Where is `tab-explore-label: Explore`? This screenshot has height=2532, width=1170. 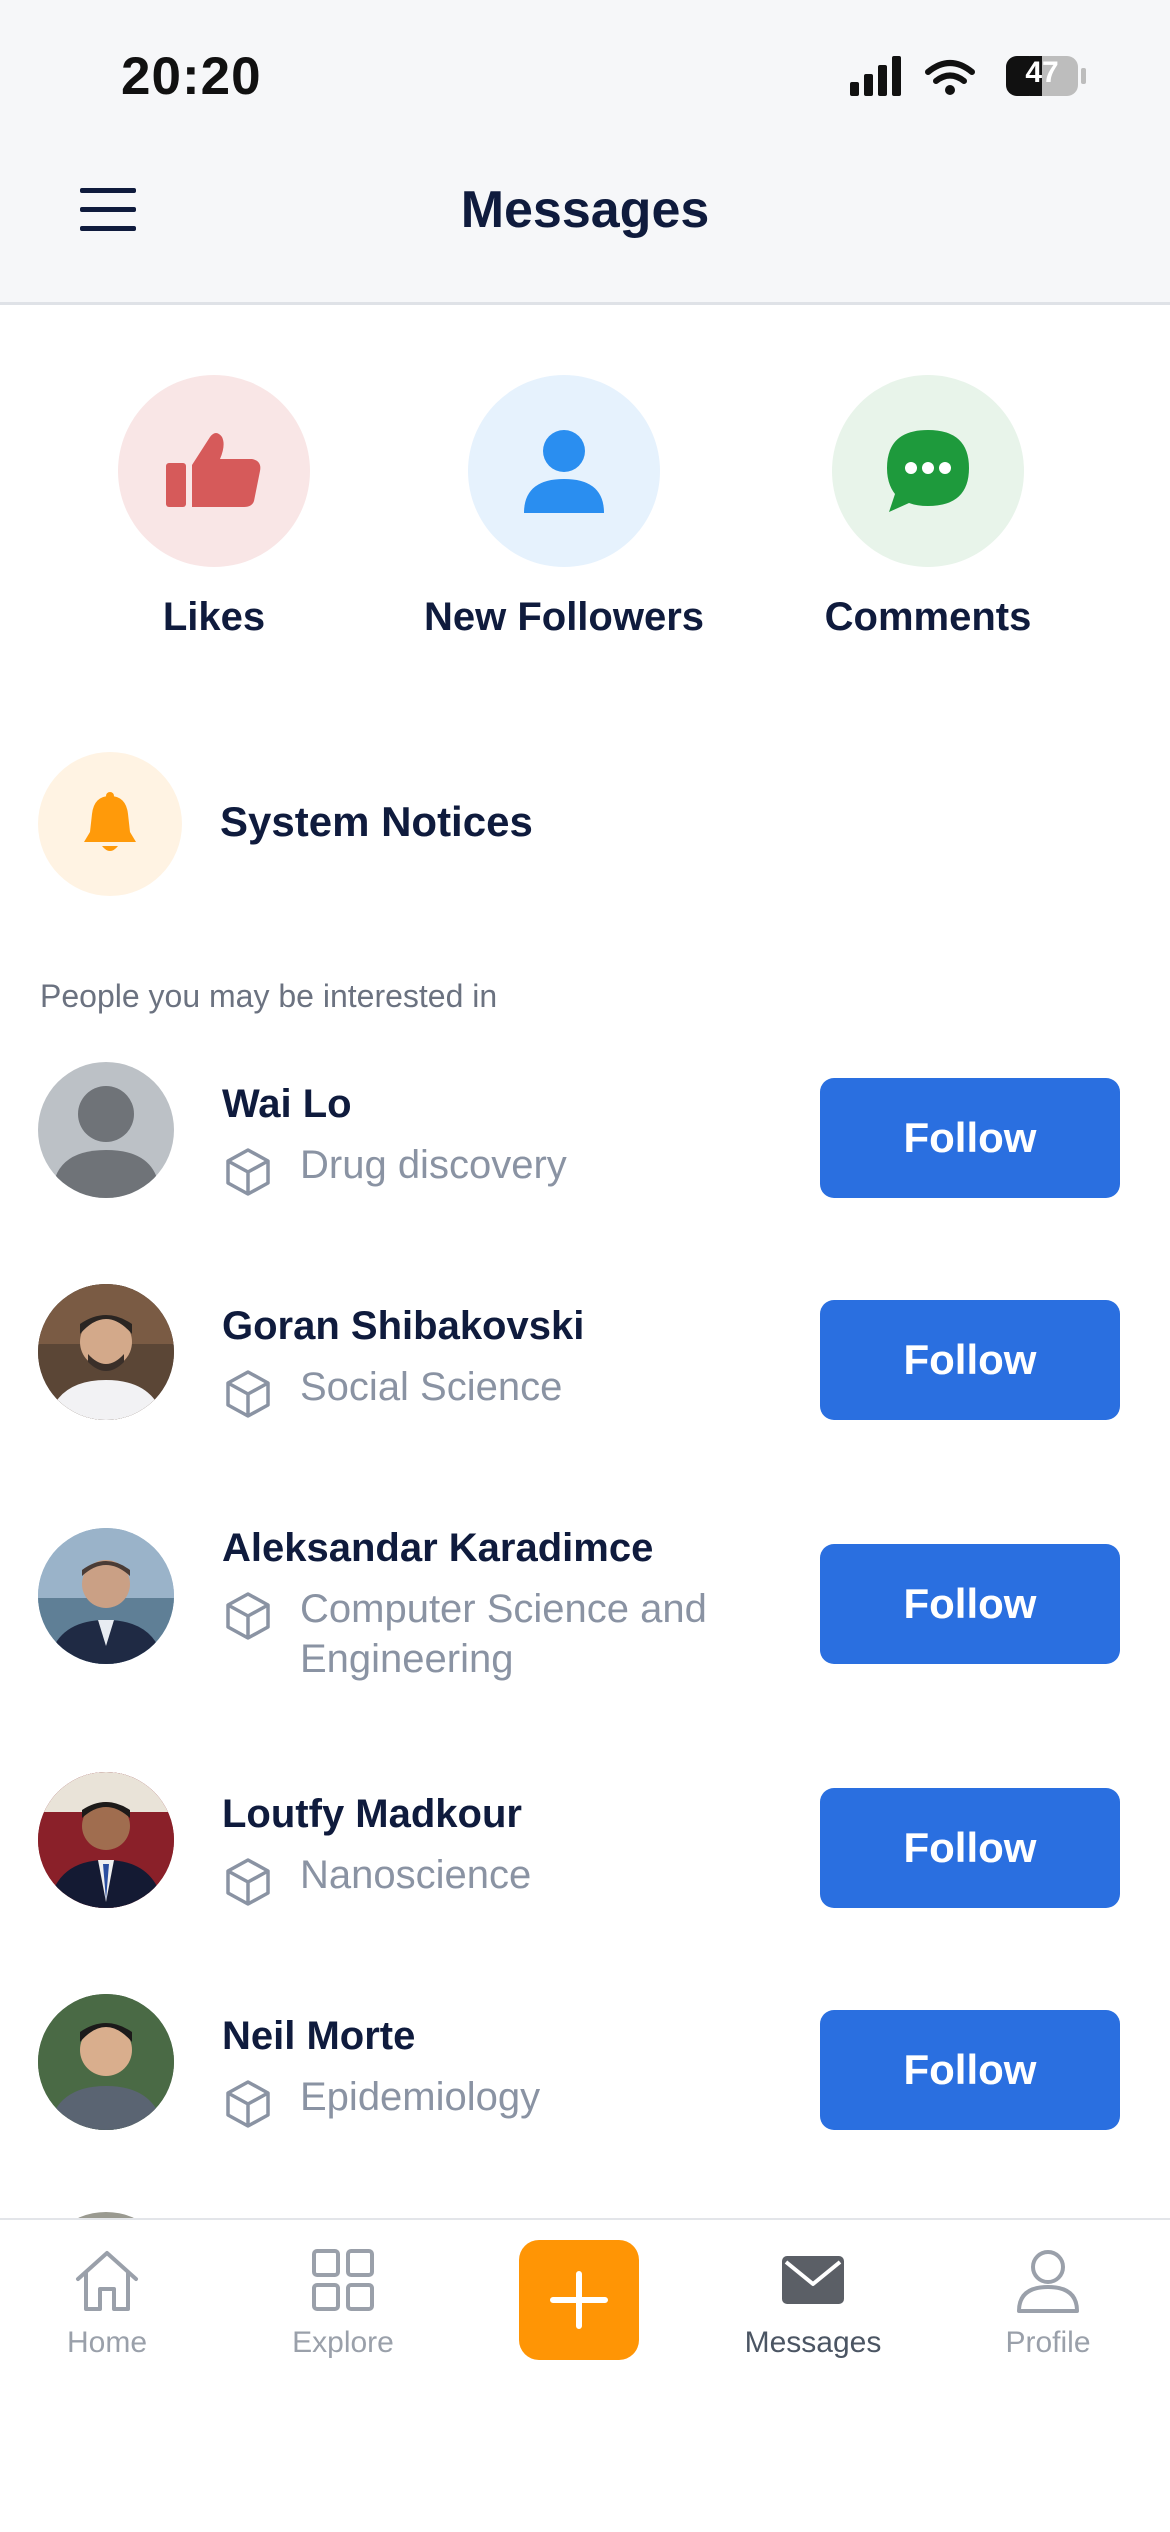 tab-explore-label: Explore is located at coordinates (343, 2342).